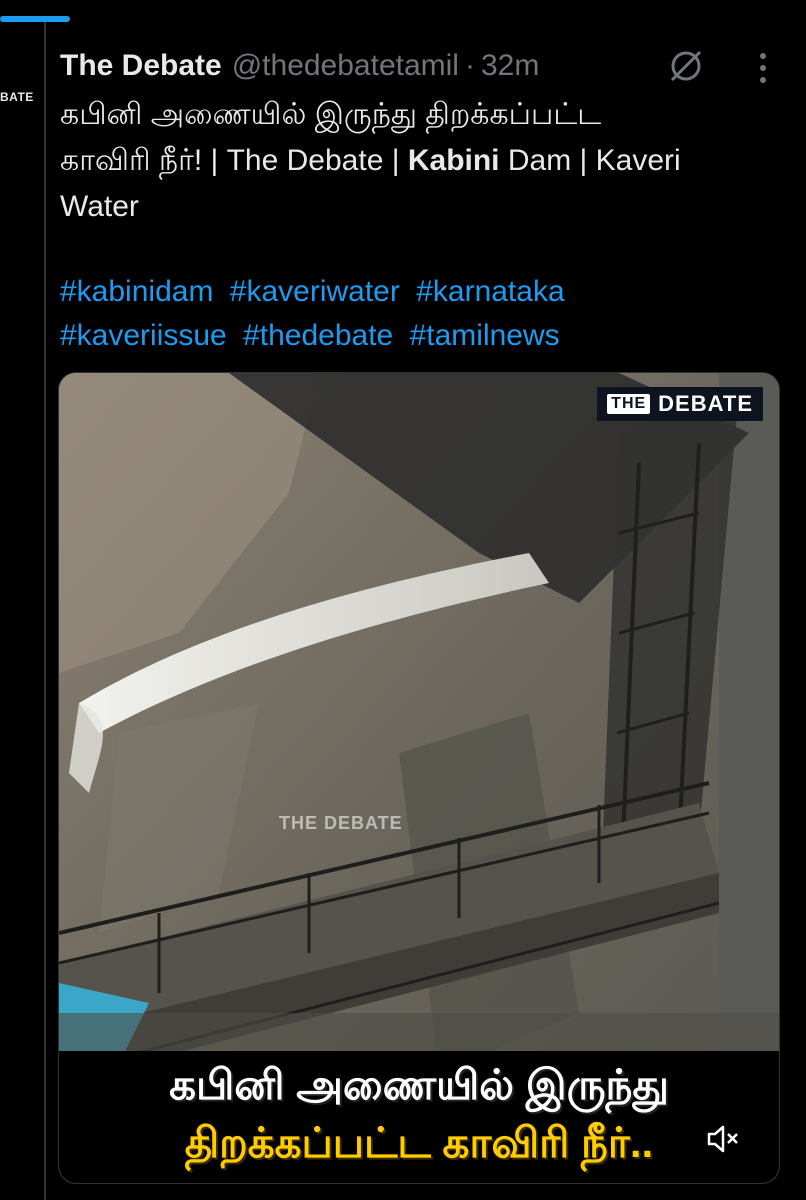 This screenshot has height=1200, width=806. What do you see at coordinates (318, 335) in the screenshot?
I see `hashtag-link: #thedebate` at bounding box center [318, 335].